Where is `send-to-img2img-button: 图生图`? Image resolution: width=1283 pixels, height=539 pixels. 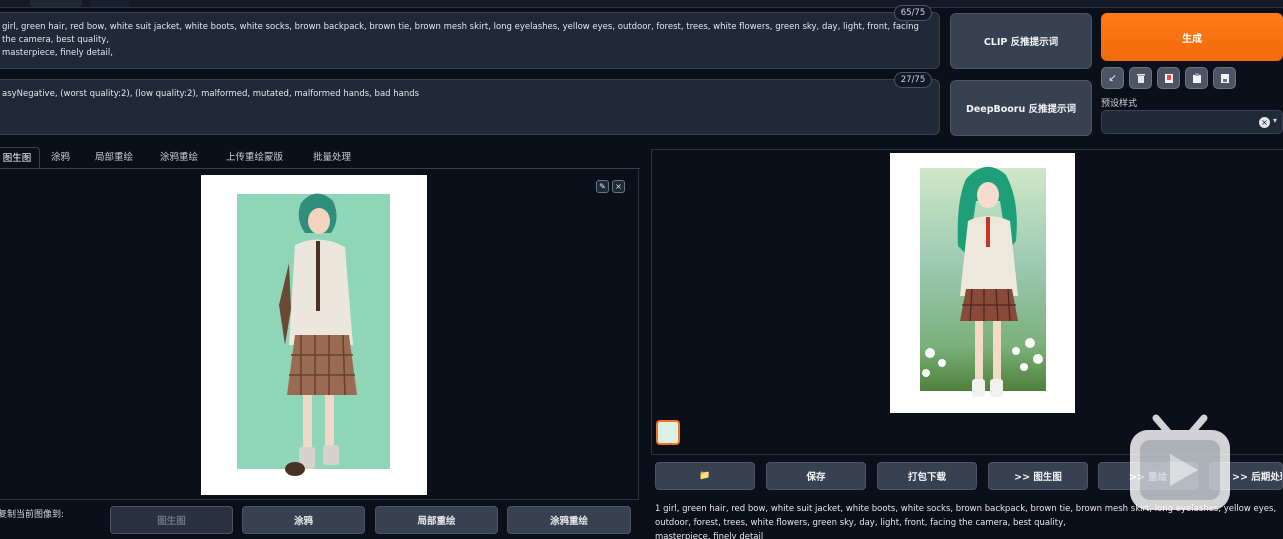
send-to-img2img-button: 图生图 is located at coordinates (171, 520).